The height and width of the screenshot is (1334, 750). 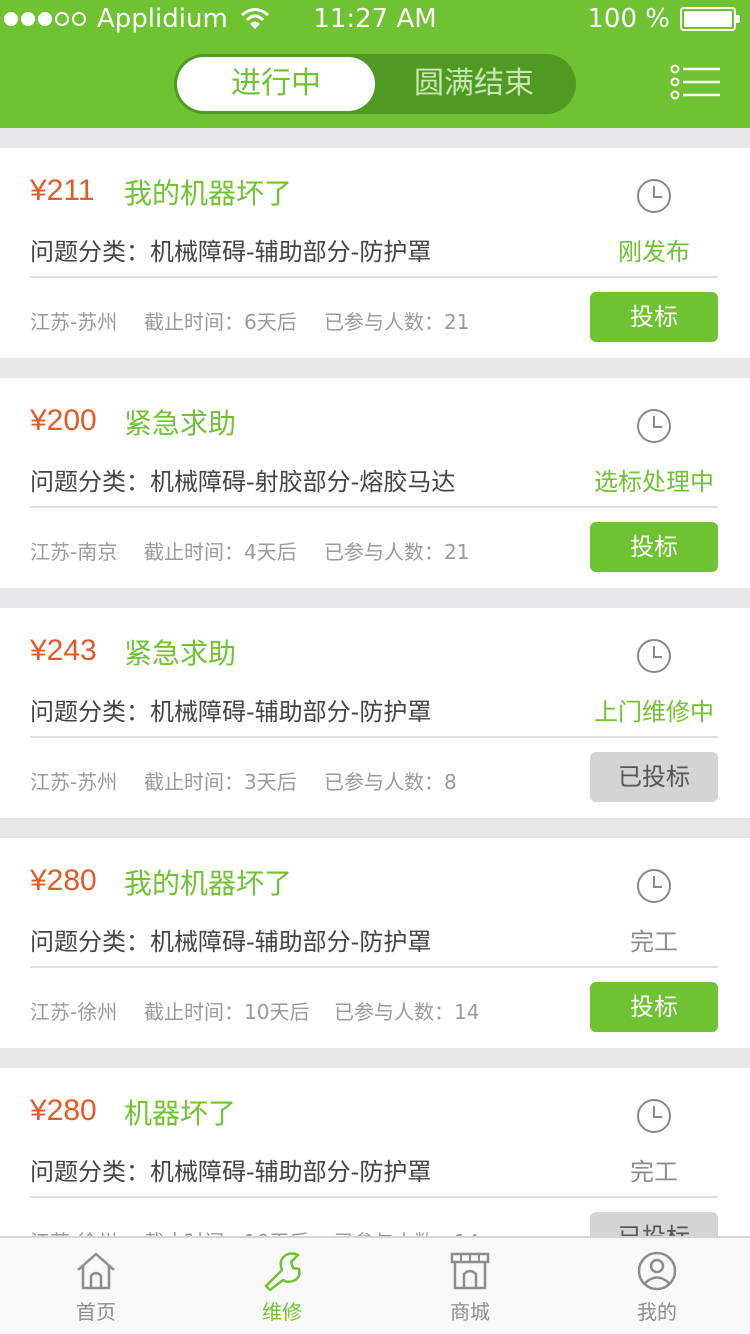 What do you see at coordinates (470, 1312) in the screenshot?
I see `tab-mall-label: 商城` at bounding box center [470, 1312].